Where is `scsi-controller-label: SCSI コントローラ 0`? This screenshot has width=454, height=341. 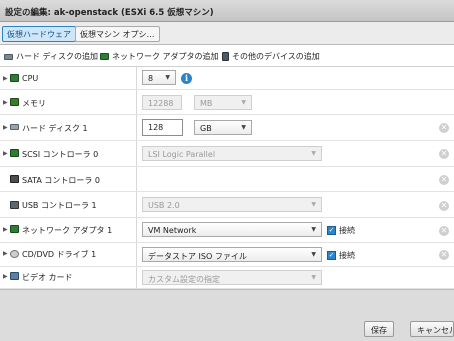 scsi-controller-label: SCSI コントローラ 0 is located at coordinates (60, 154).